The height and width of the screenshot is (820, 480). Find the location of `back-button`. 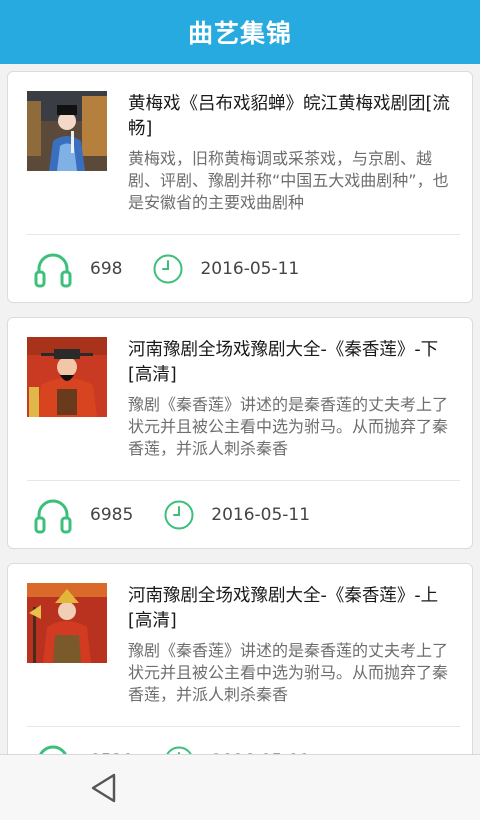

back-button is located at coordinates (104, 788).